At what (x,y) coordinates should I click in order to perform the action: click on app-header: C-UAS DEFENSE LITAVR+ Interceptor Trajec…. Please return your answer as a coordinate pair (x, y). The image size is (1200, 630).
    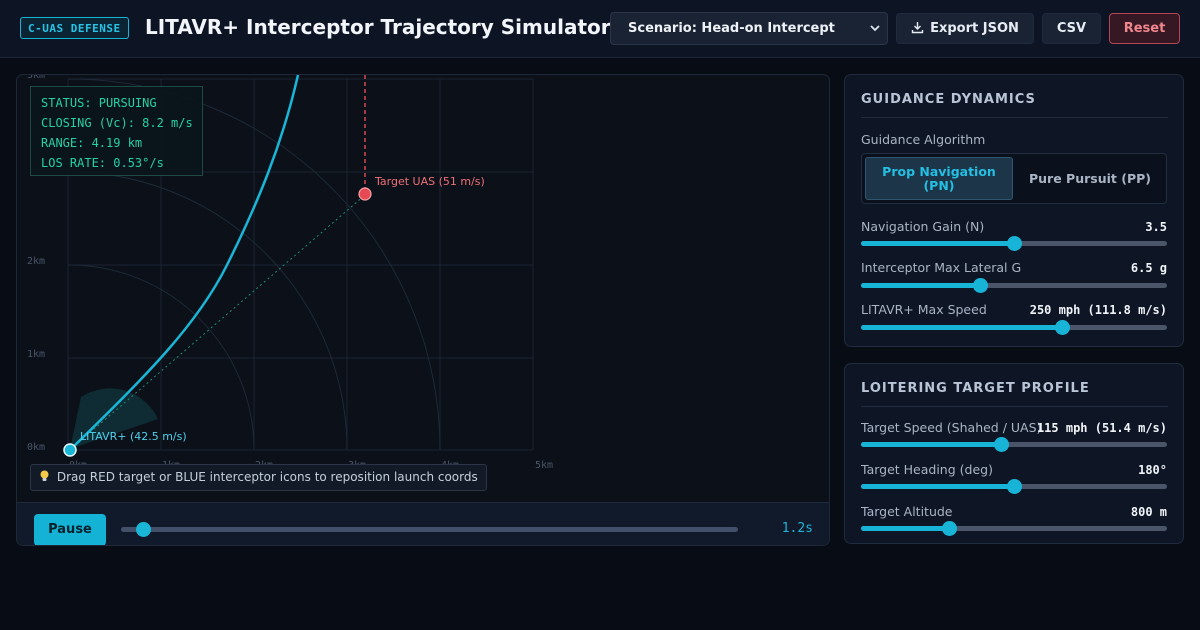
    Looking at the image, I should click on (600, 29).